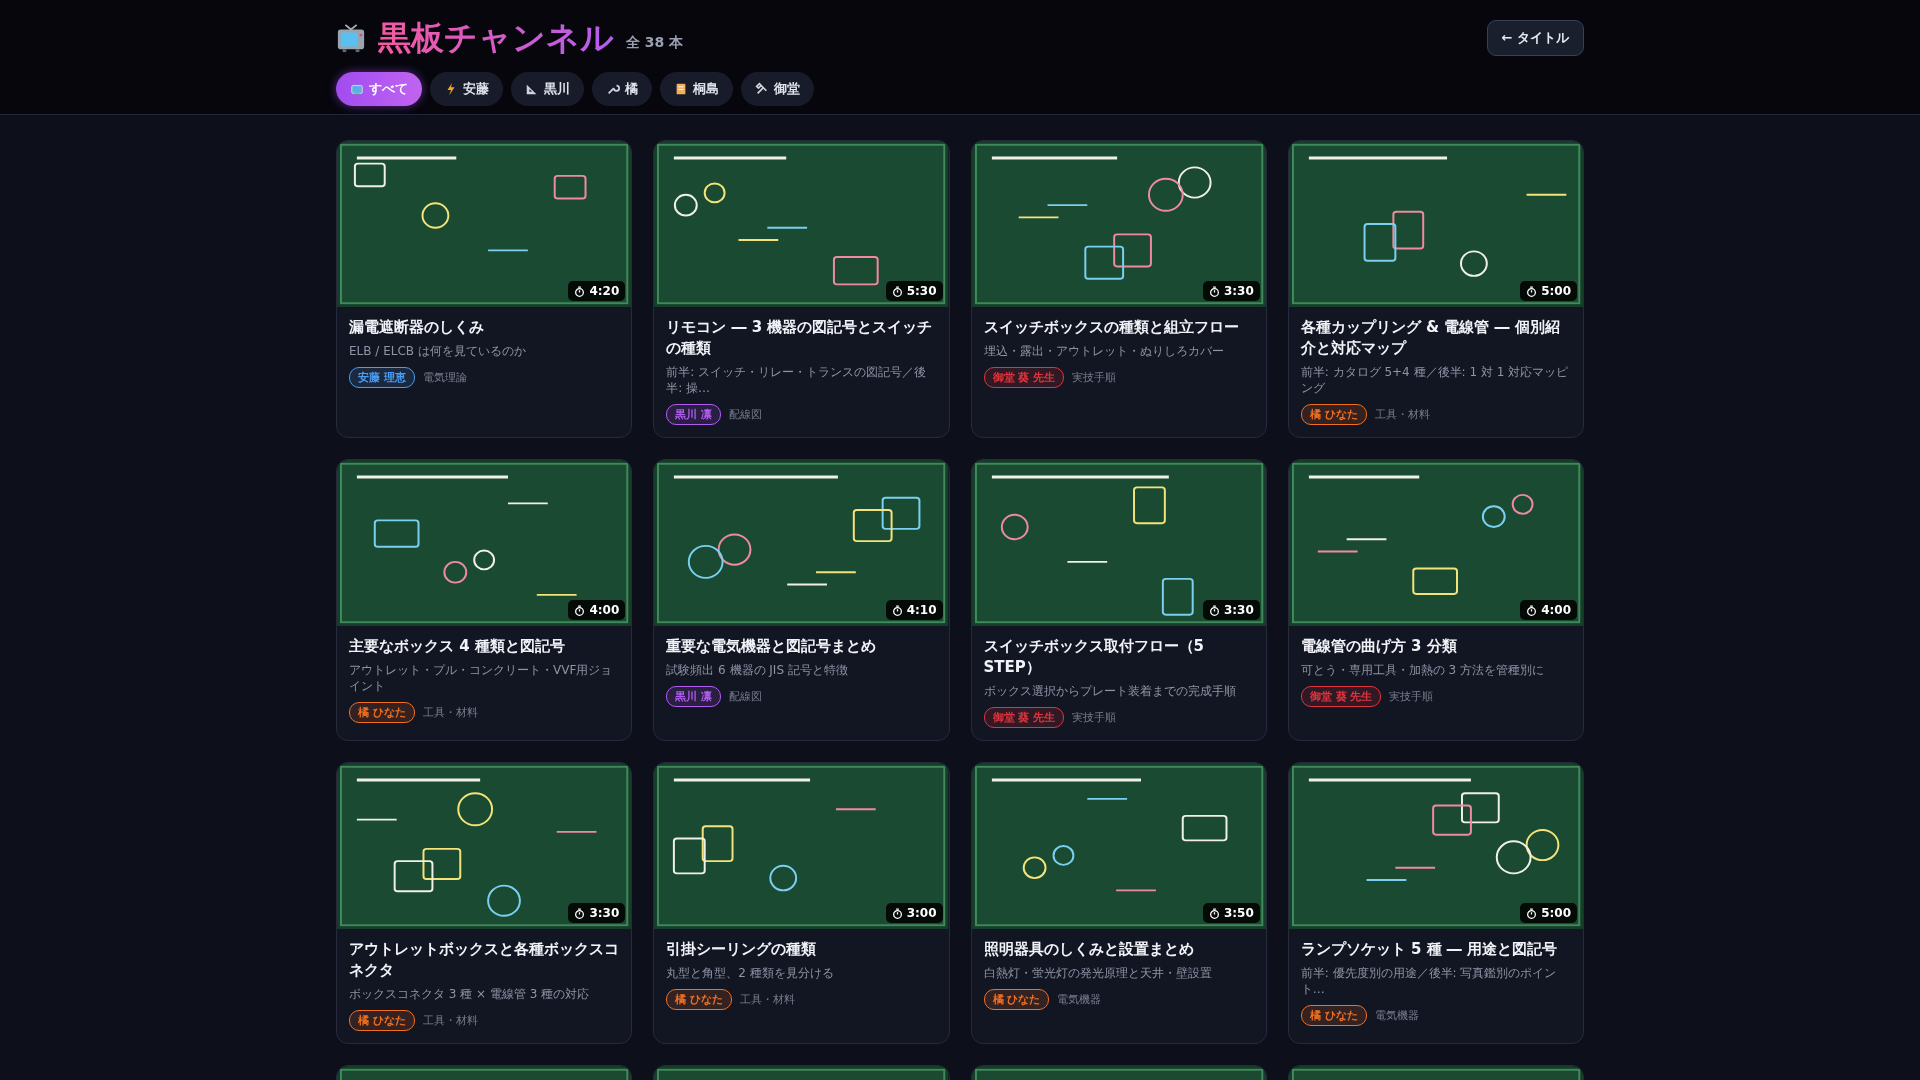 This screenshot has height=1080, width=1920. Describe the element at coordinates (1110, 691) in the screenshot. I see `video-subtitle: ボックス選択からプレート装着までの完成手順` at that location.